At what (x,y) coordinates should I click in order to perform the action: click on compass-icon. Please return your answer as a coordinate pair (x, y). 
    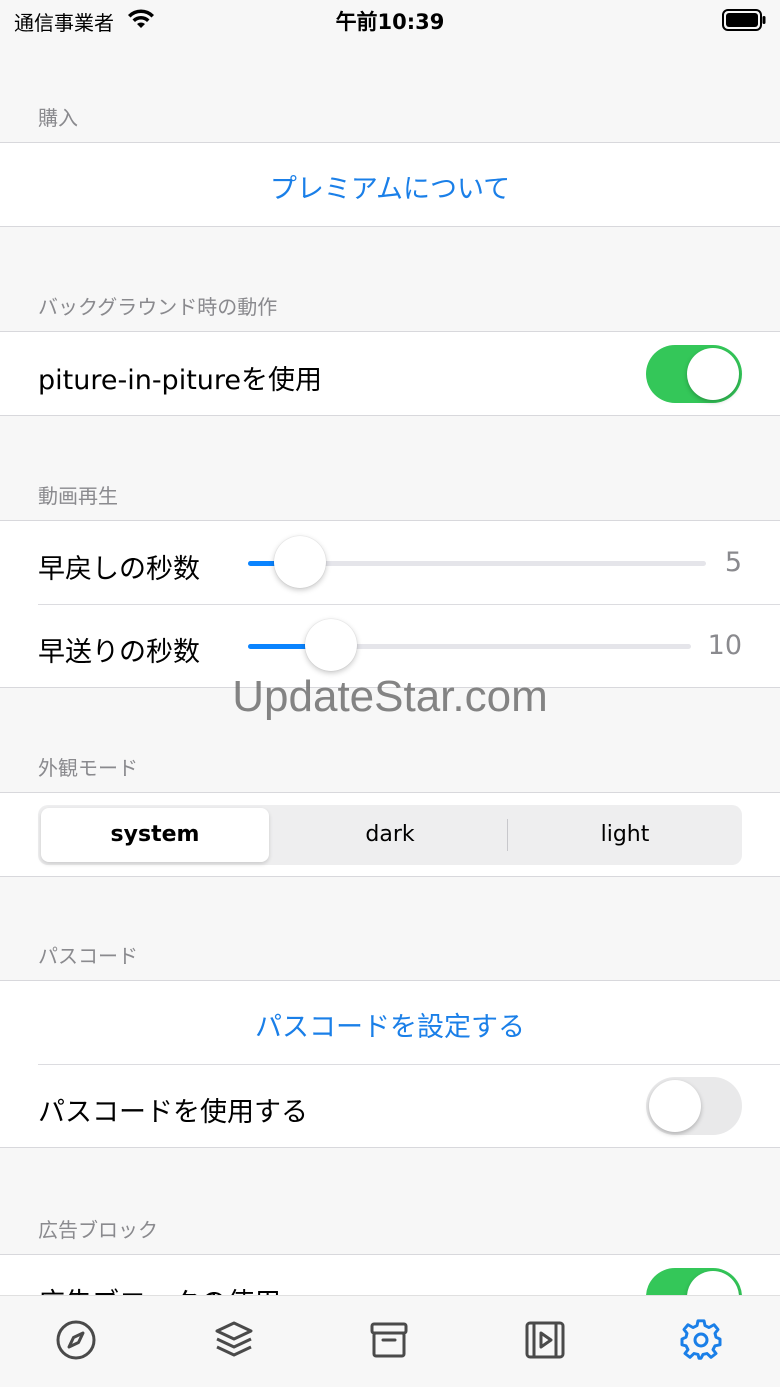
    Looking at the image, I should click on (76, 1343).